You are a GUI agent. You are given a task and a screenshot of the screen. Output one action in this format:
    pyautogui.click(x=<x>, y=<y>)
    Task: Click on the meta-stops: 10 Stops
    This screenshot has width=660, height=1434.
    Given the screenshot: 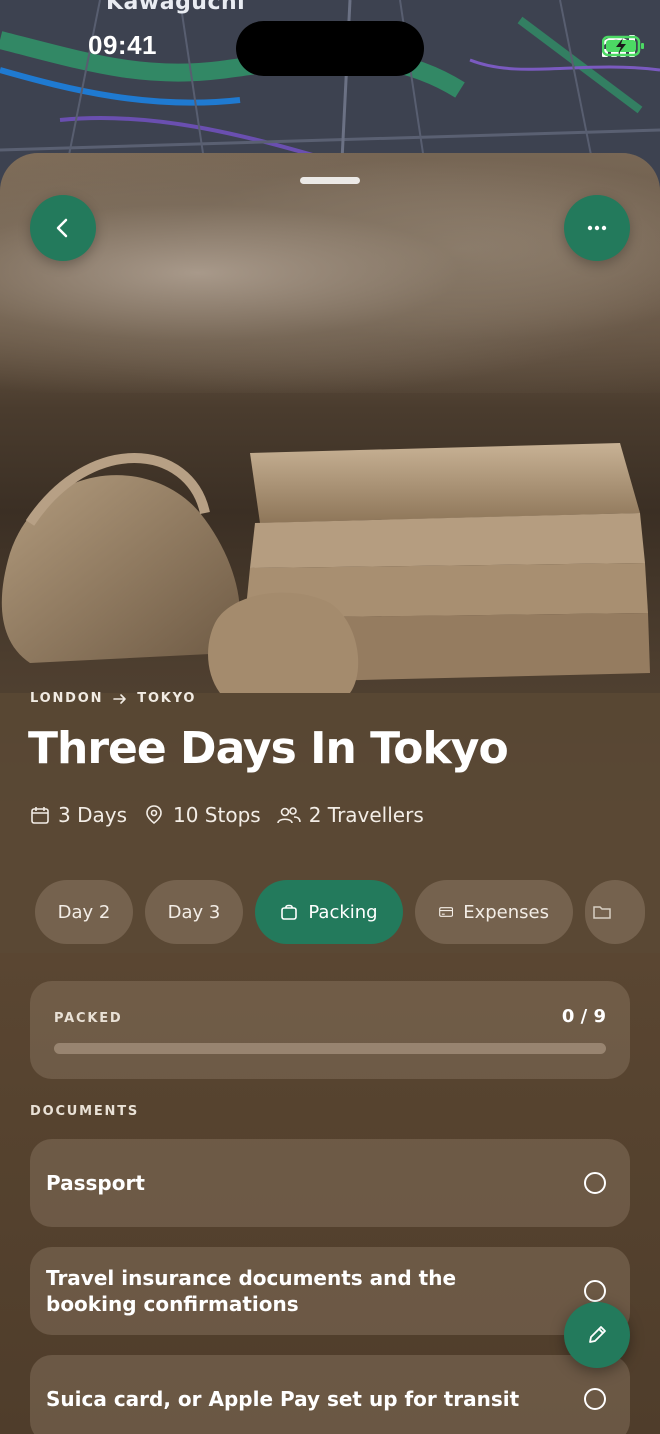 What is the action you would take?
    pyautogui.click(x=202, y=815)
    